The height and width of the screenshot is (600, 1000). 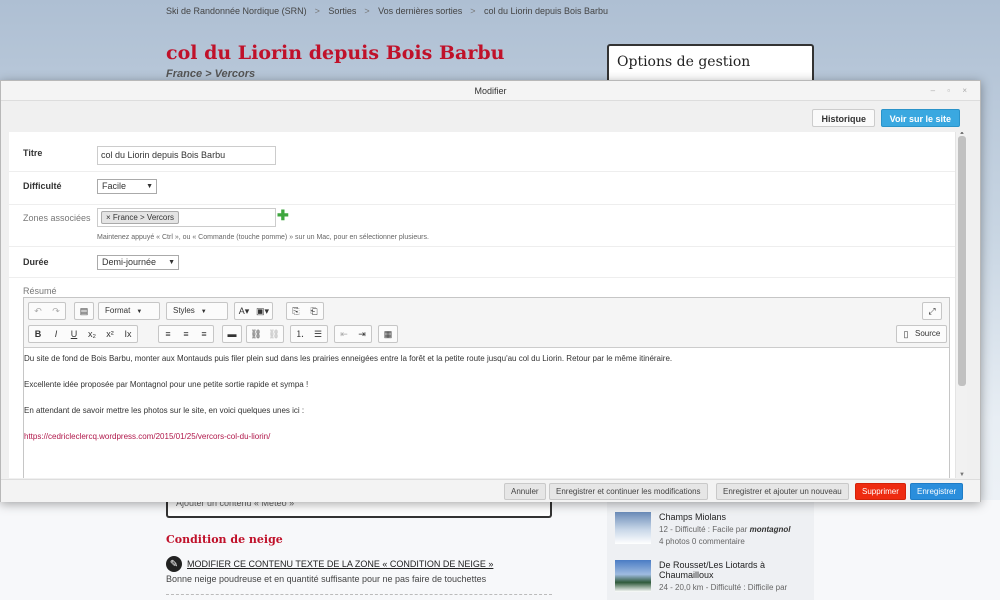 What do you see at coordinates (92, 334) in the screenshot?
I see `subscript-icon: x₂` at bounding box center [92, 334].